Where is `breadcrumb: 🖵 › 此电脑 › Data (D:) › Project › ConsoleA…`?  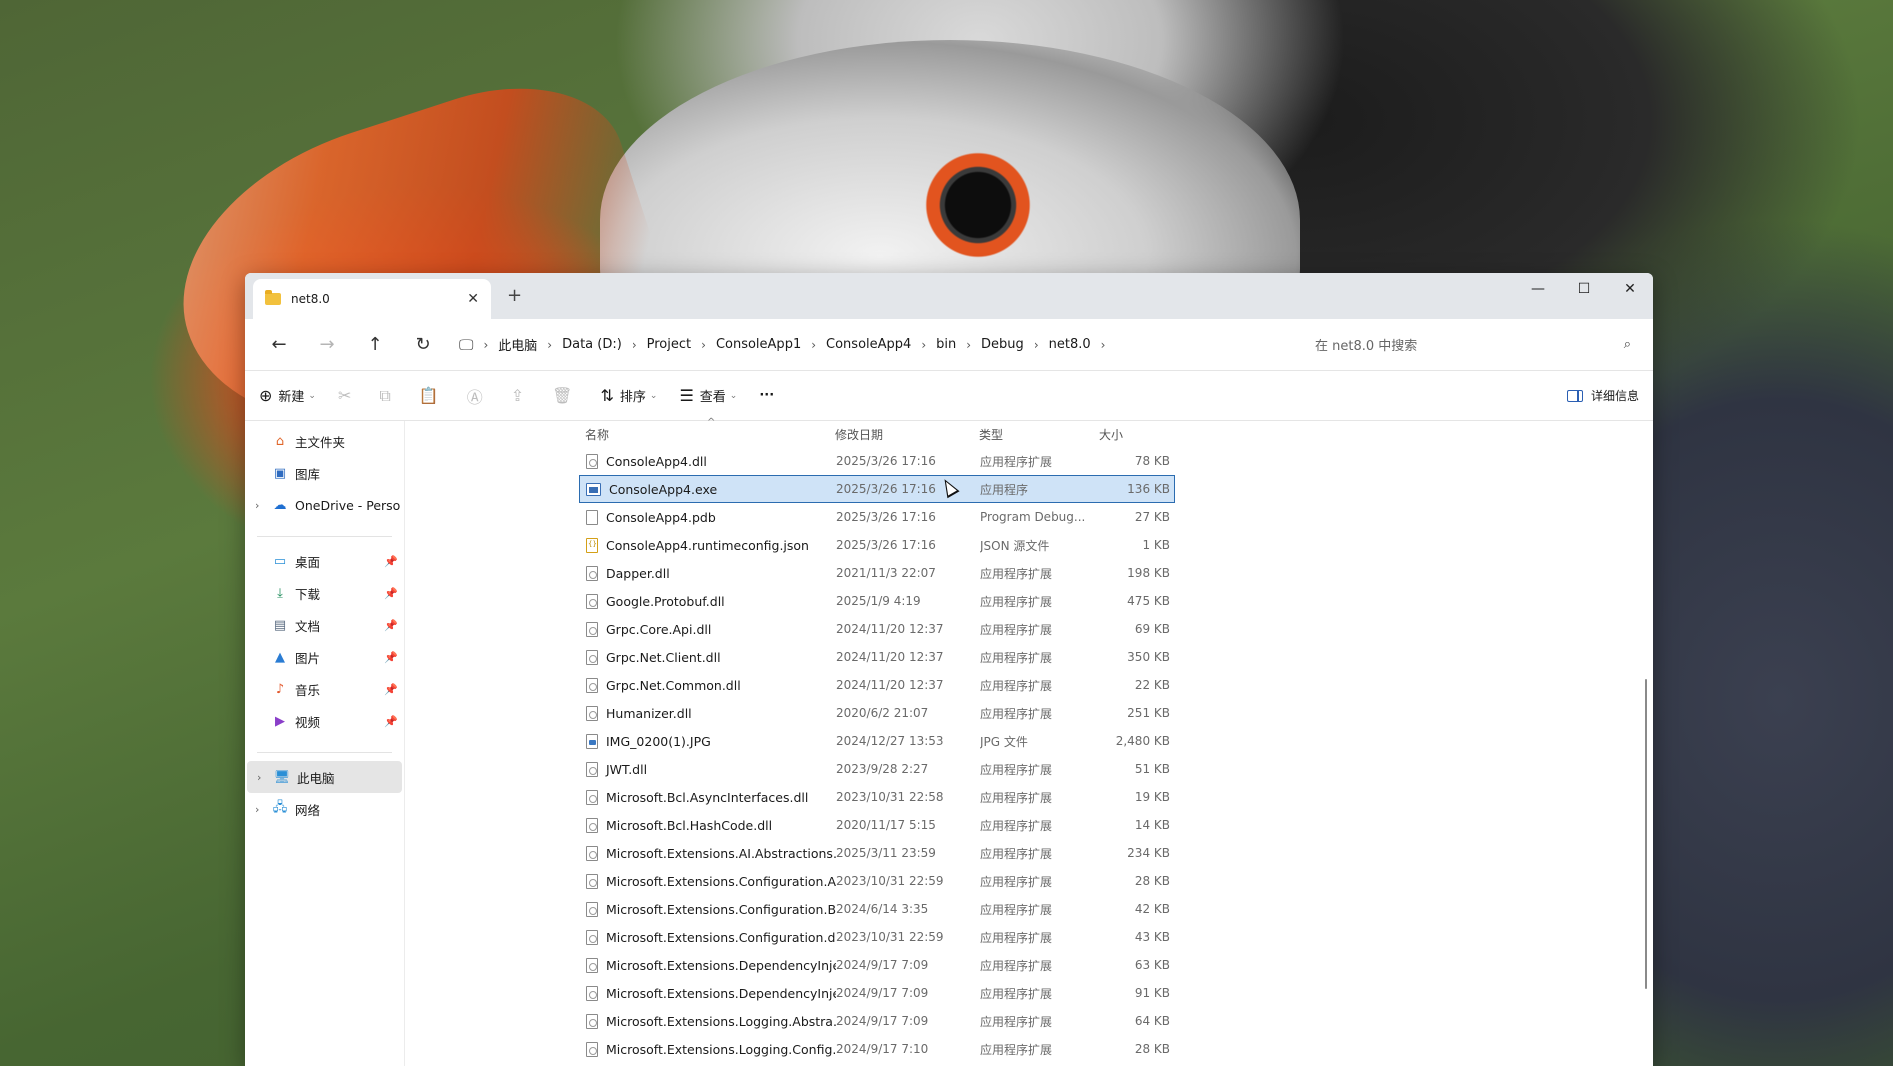 breadcrumb: 🖵 › 此电脑 › Data (D:) › Project › ConsoleA… is located at coordinates (878, 345).